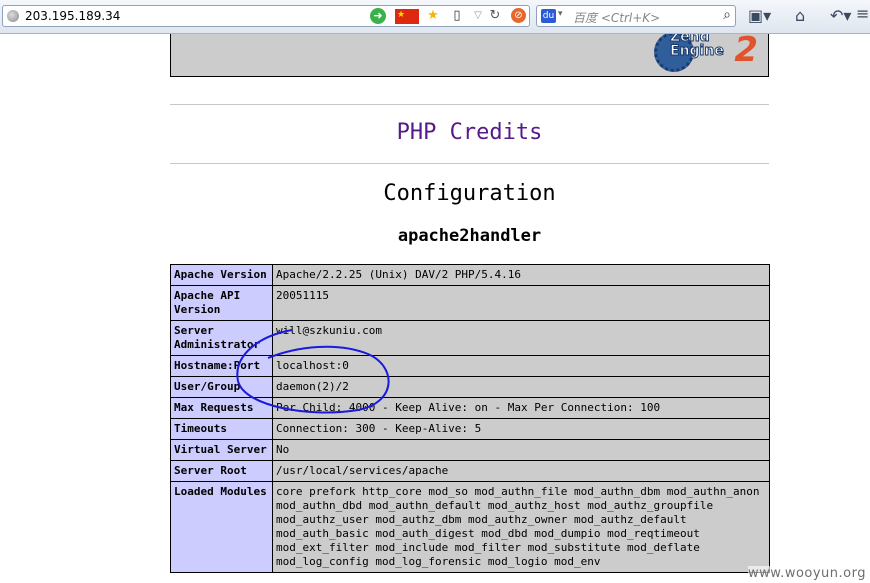  What do you see at coordinates (221, 408) in the screenshot?
I see `row-label: Max Requests` at bounding box center [221, 408].